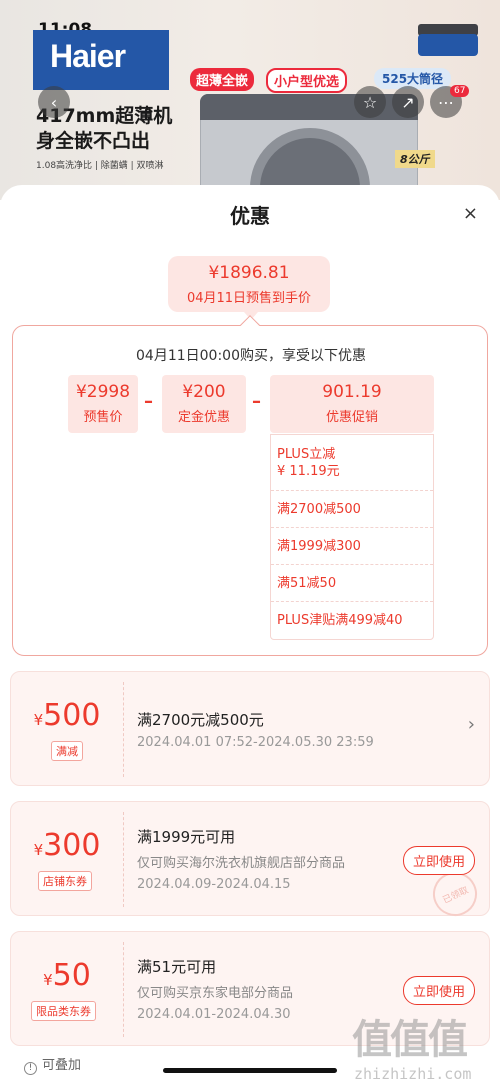 The image size is (500, 1082). Describe the element at coordinates (200, 720) in the screenshot. I see `coupon-condition: 满2700元减500元` at that location.